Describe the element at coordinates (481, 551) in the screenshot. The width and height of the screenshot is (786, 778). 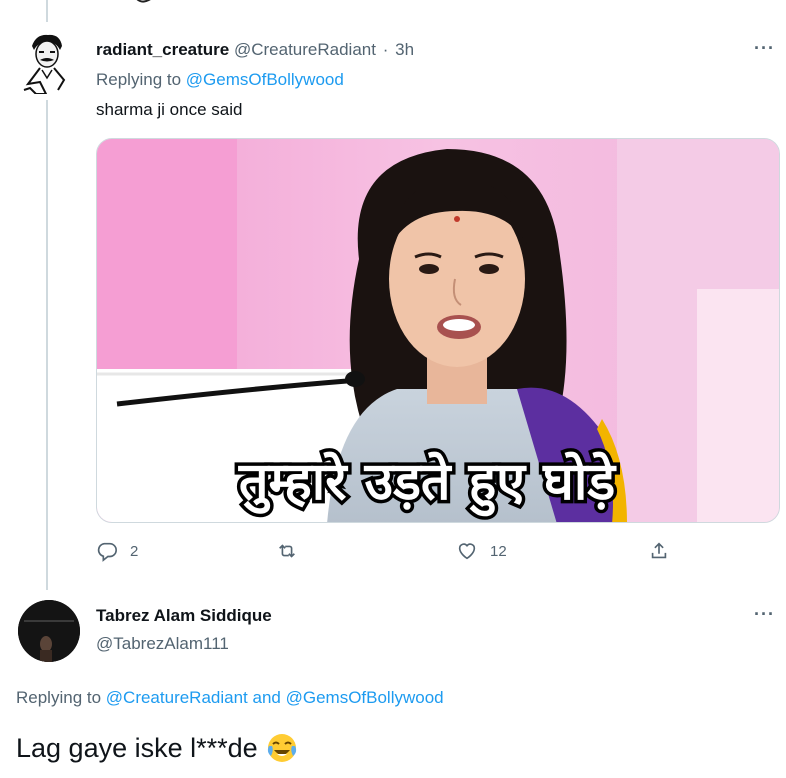
I see `like-button: 12` at that location.